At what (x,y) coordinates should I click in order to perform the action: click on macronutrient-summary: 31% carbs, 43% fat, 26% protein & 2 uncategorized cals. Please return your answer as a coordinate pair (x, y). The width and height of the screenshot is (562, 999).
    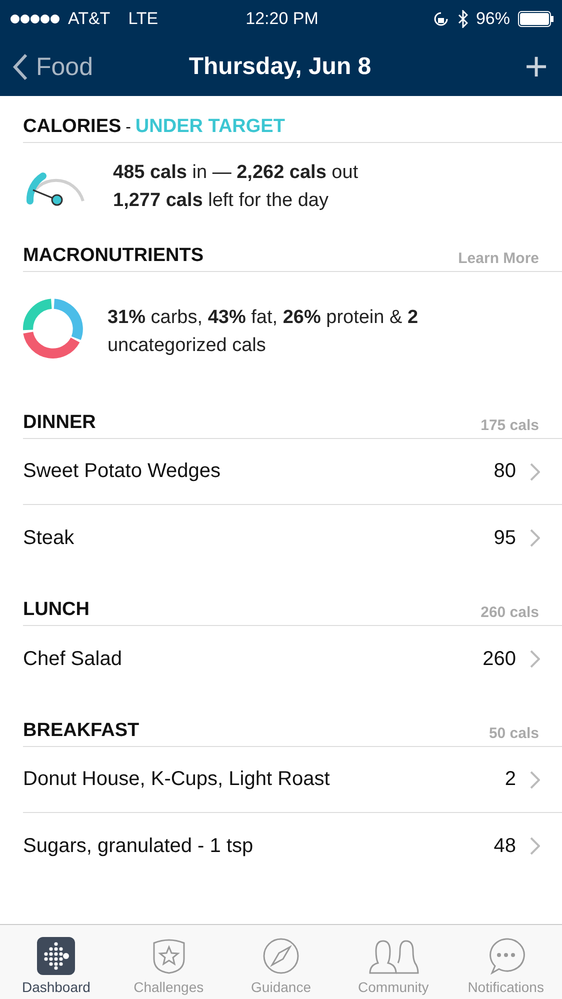
    Looking at the image, I should click on (263, 332).